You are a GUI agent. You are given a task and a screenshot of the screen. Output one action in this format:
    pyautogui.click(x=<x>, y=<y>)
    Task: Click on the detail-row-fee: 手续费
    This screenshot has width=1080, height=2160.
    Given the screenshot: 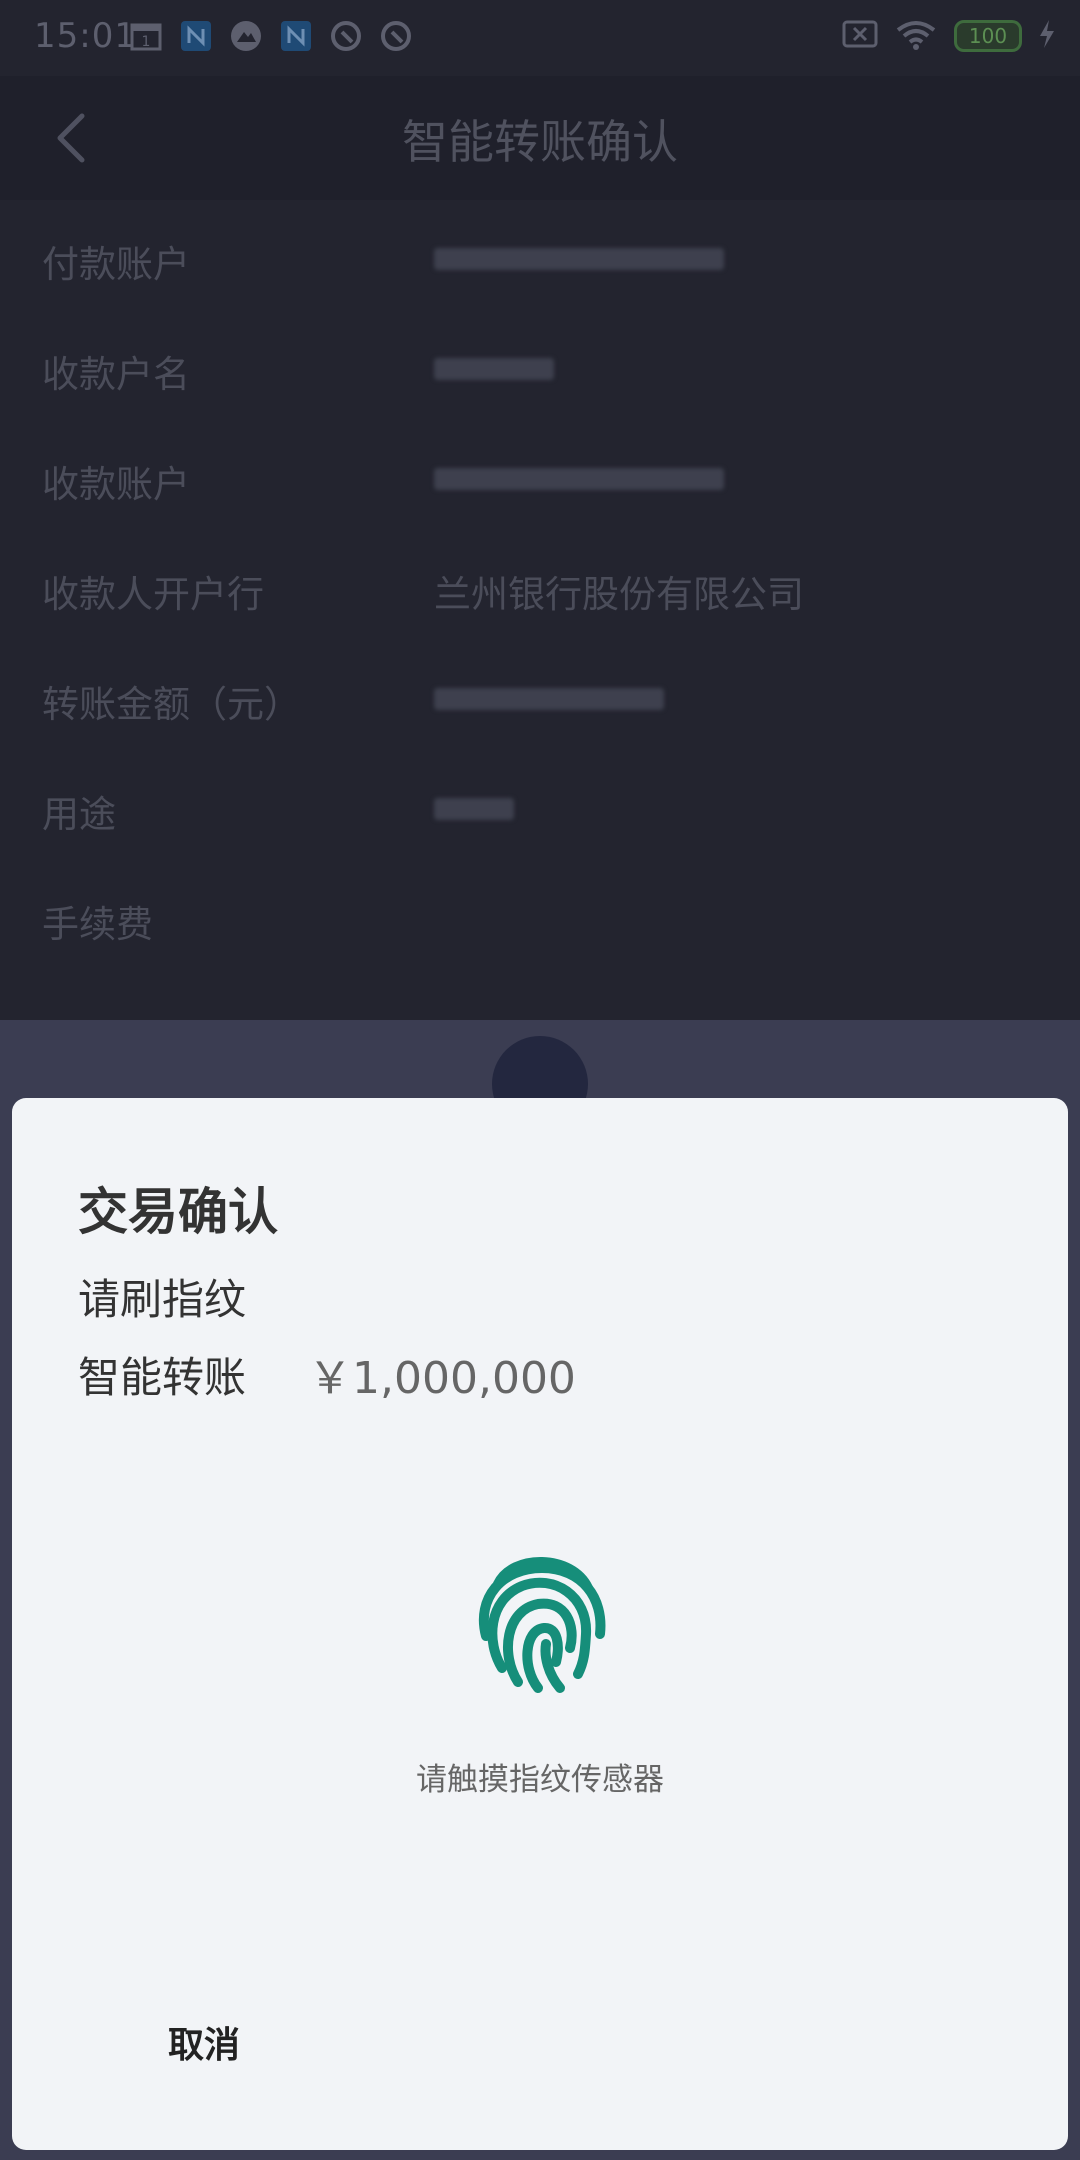 What is the action you would take?
    pyautogui.click(x=540, y=915)
    